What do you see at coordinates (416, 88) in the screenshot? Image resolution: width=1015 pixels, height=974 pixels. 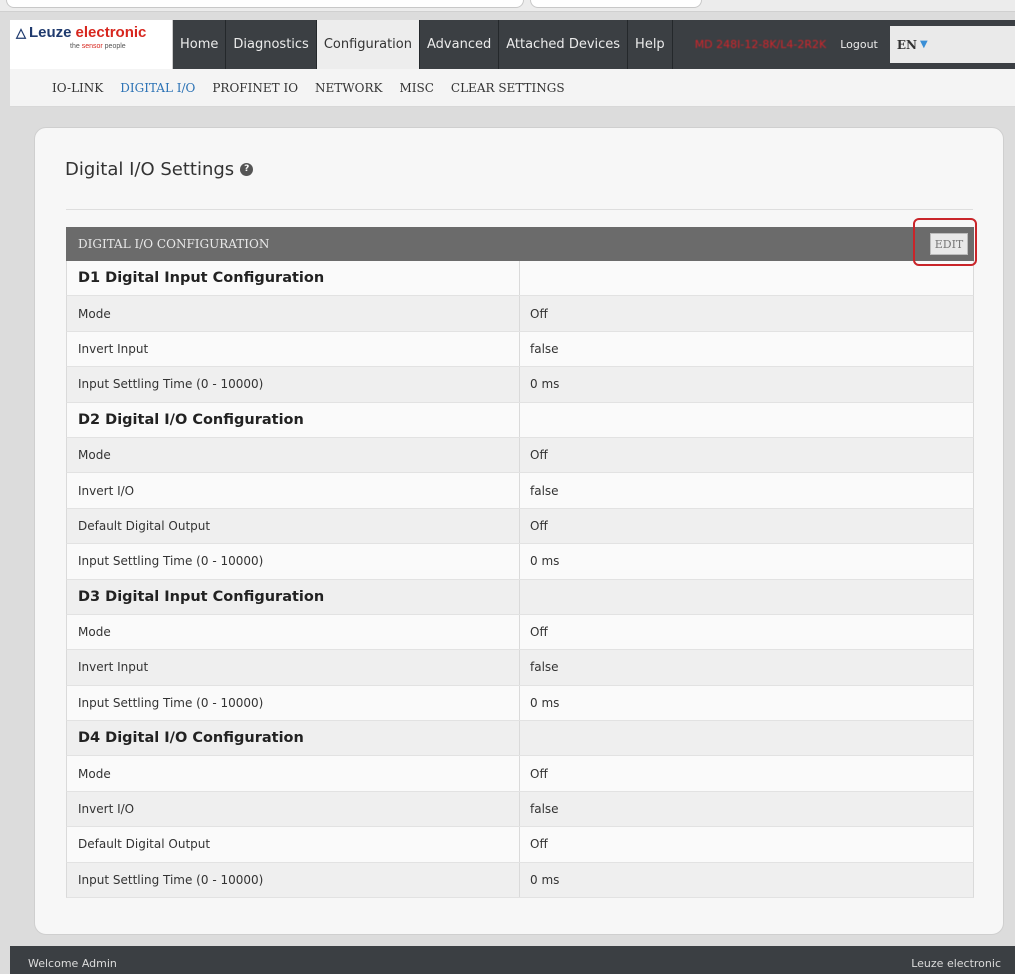 I see `subnav-misc: MISC` at bounding box center [416, 88].